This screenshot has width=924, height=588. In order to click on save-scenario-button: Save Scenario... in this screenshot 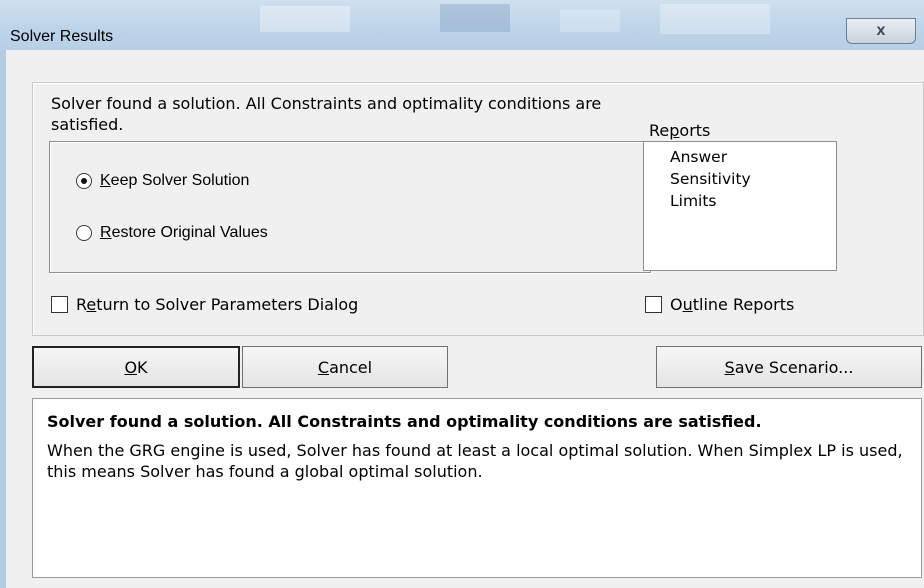, I will do `click(789, 367)`.